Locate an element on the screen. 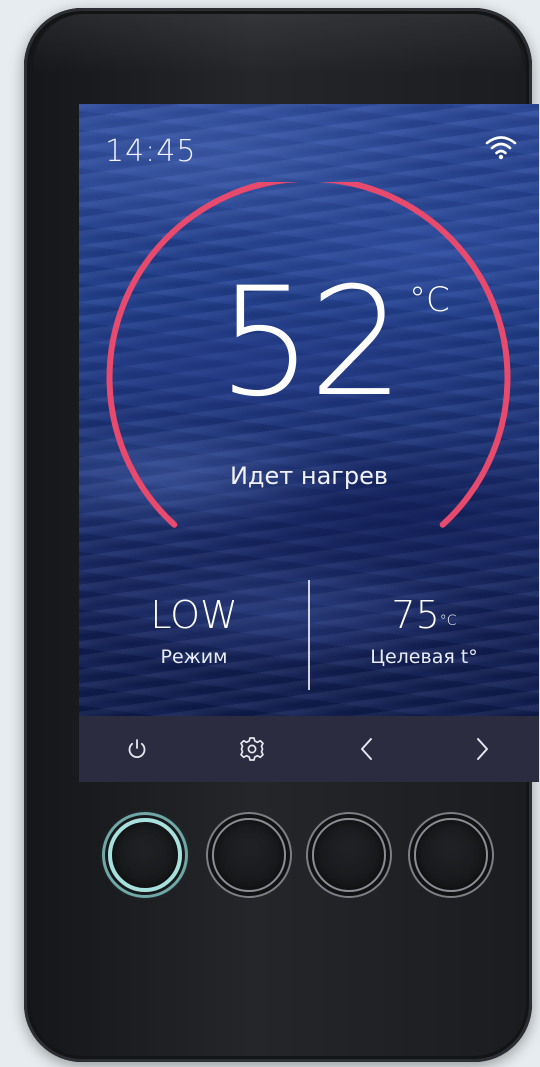 Image resolution: width=540 pixels, height=1067 pixels. settings-button is located at coordinates (252, 749).